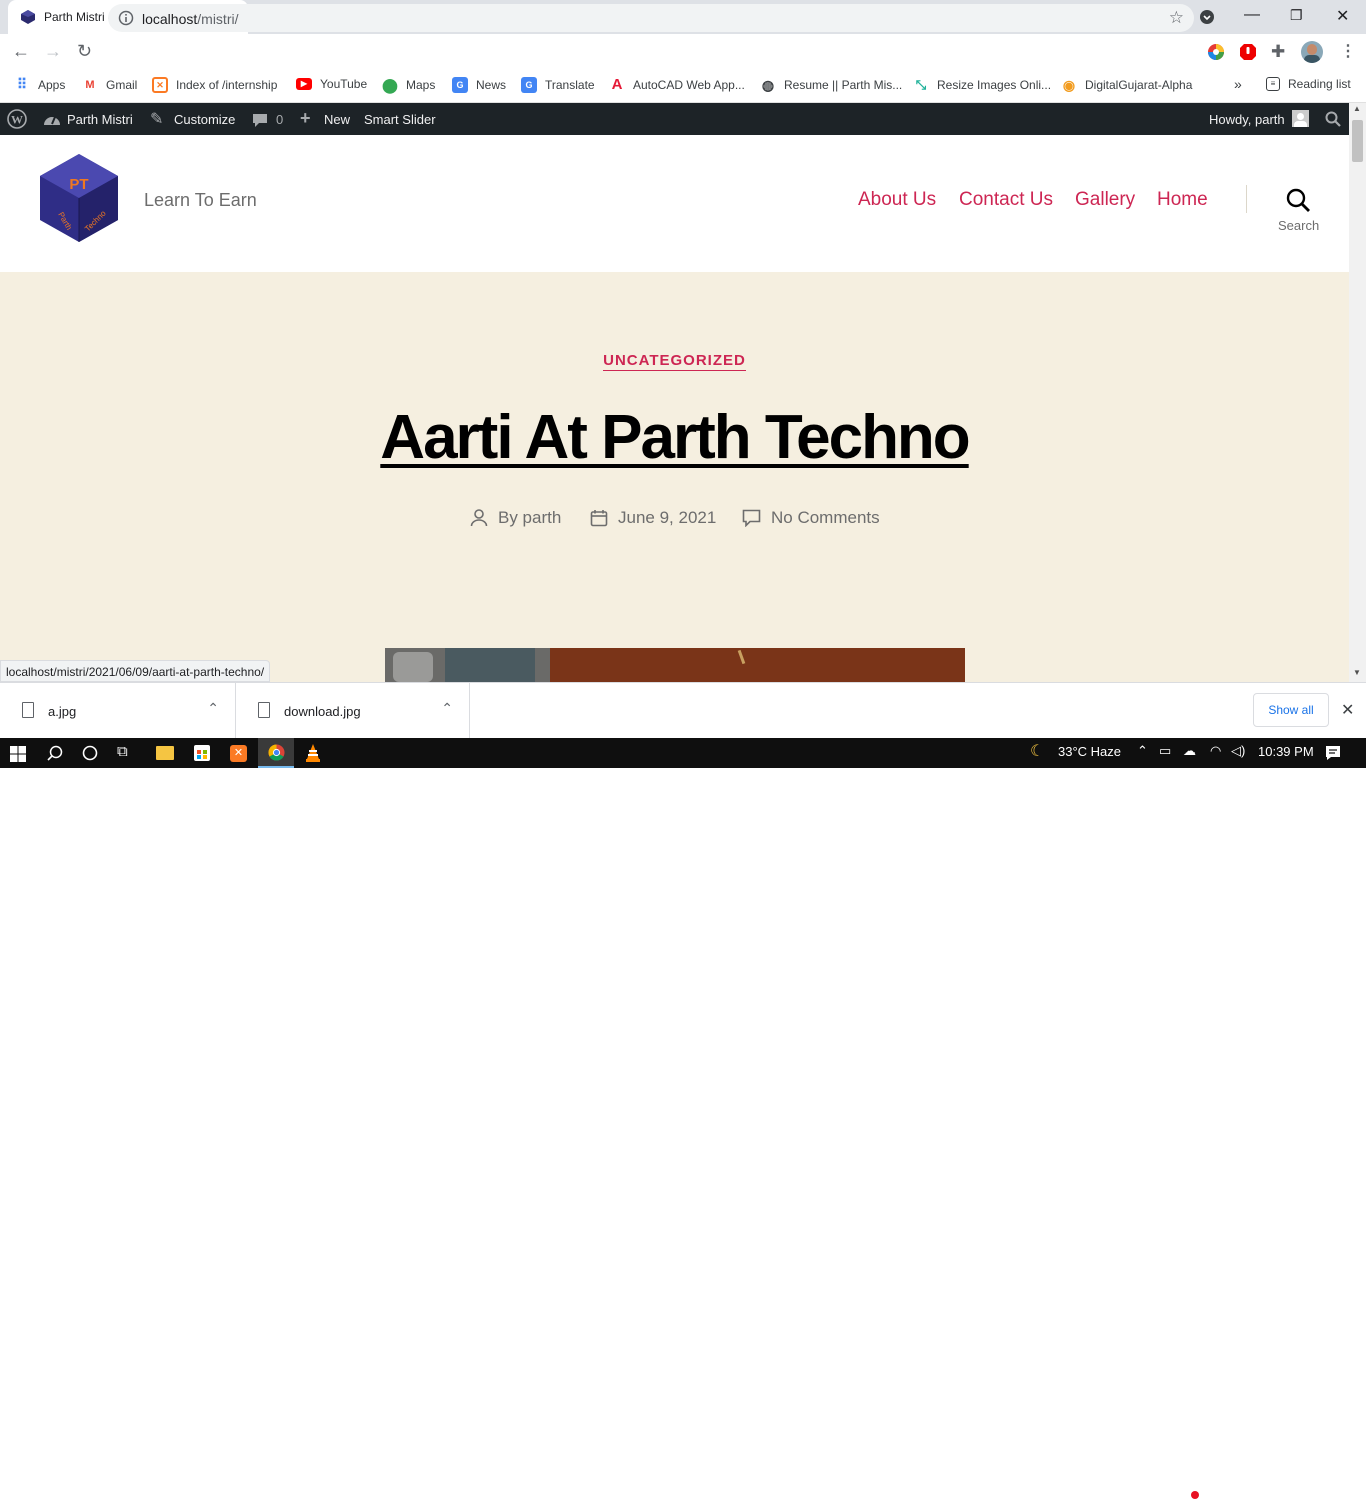 Image resolution: width=1366 pixels, height=1499 pixels. I want to click on restore-icon: ❐, so click(1296, 15).